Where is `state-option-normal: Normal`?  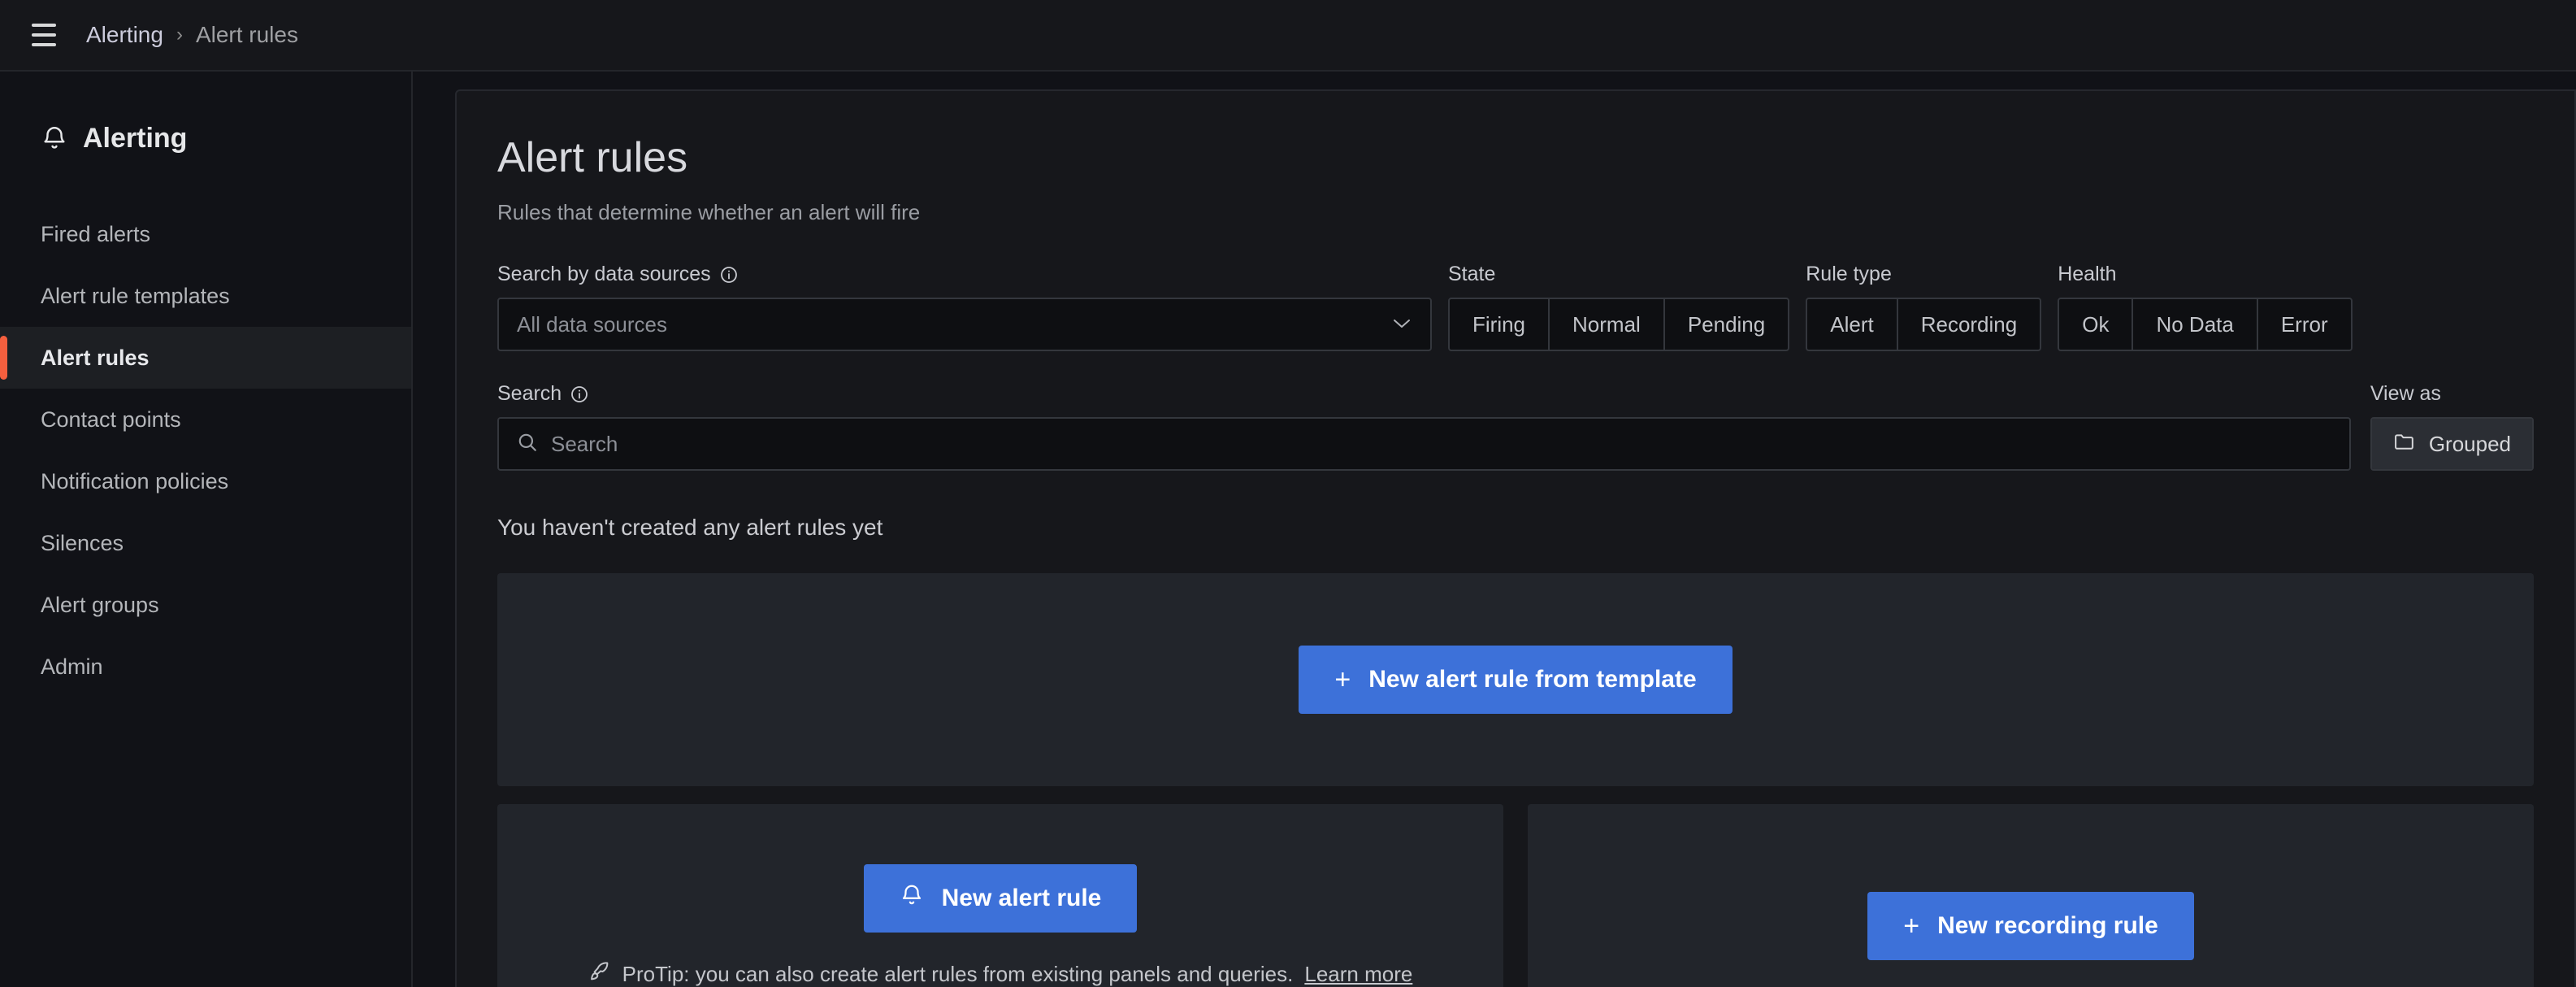 state-option-normal: Normal is located at coordinates (1607, 324).